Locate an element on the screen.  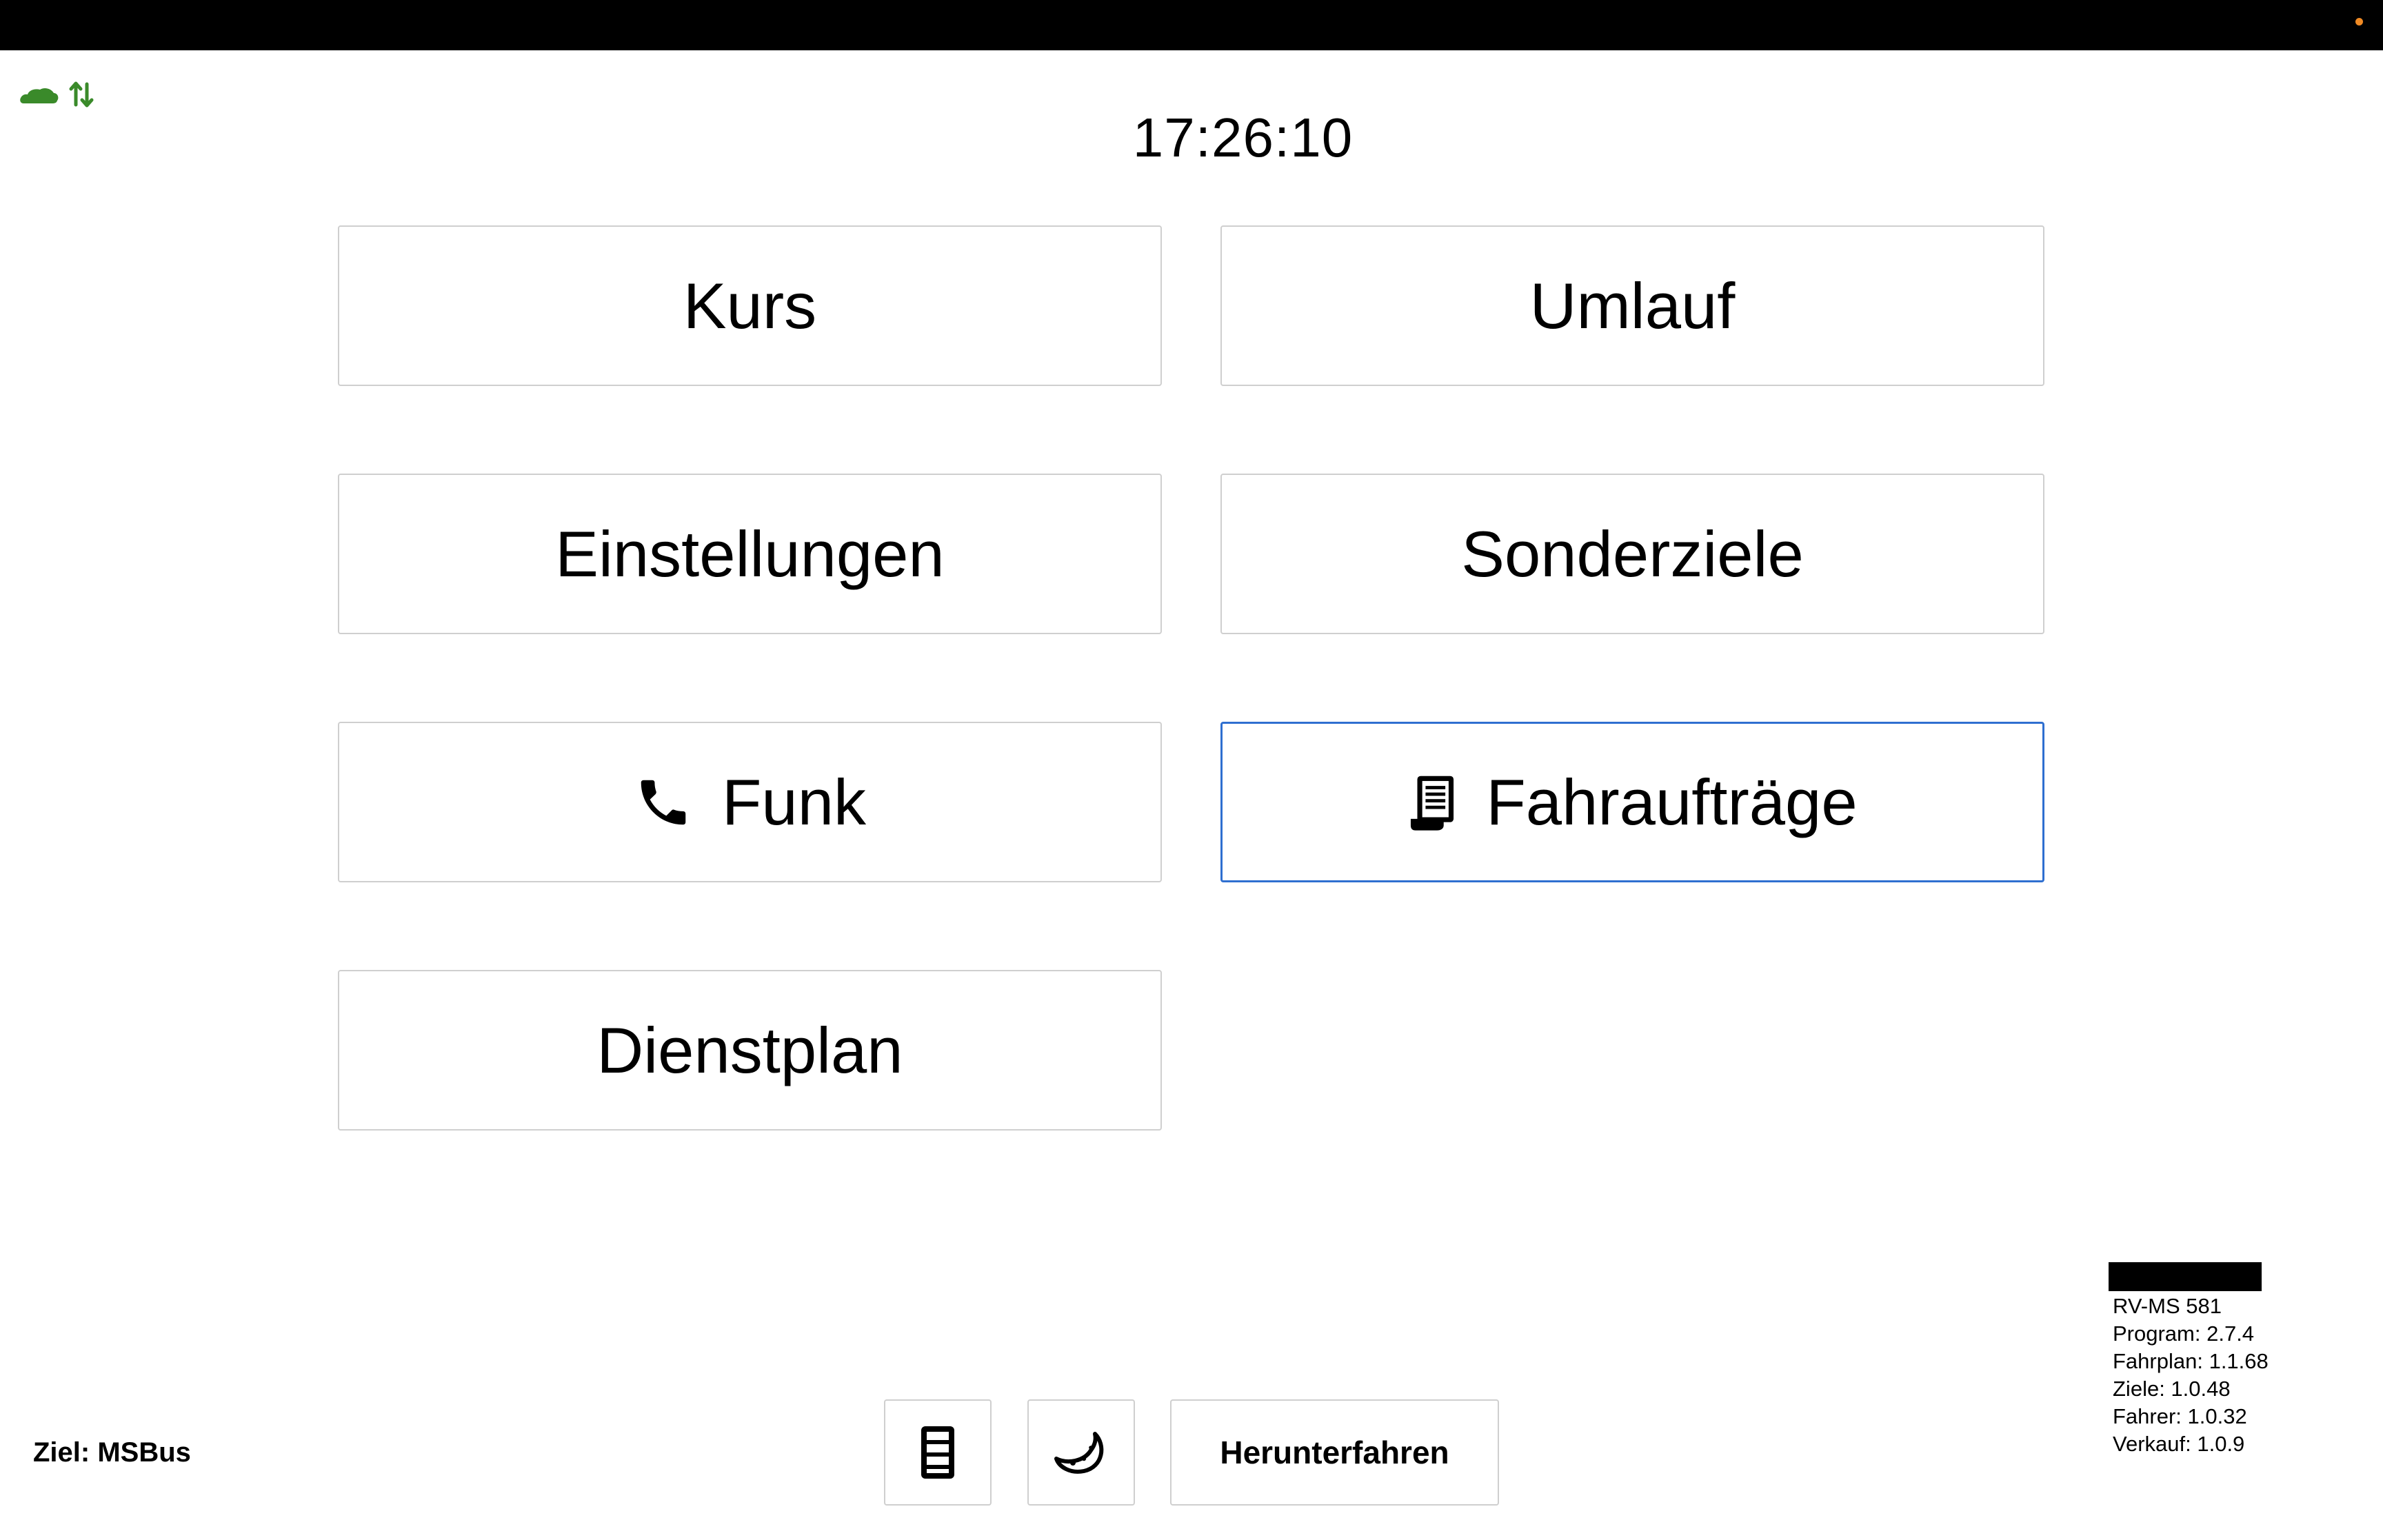
funk-button: Funk is located at coordinates (750, 802).